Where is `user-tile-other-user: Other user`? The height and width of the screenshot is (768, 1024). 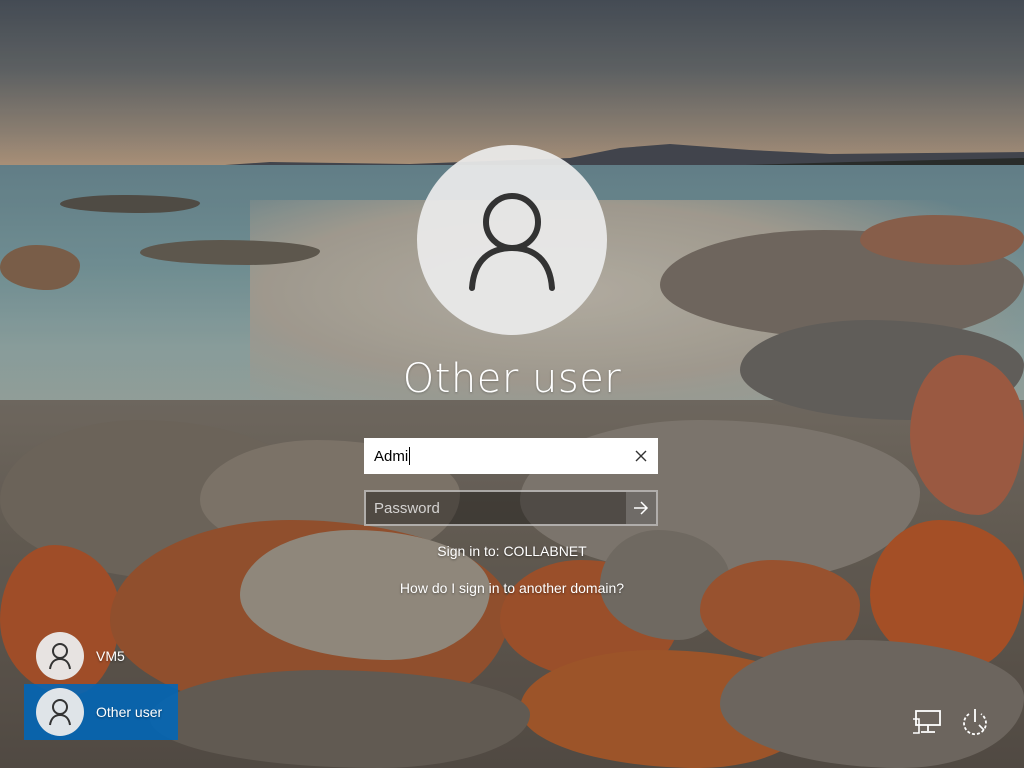 user-tile-other-user: Other user is located at coordinates (101, 712).